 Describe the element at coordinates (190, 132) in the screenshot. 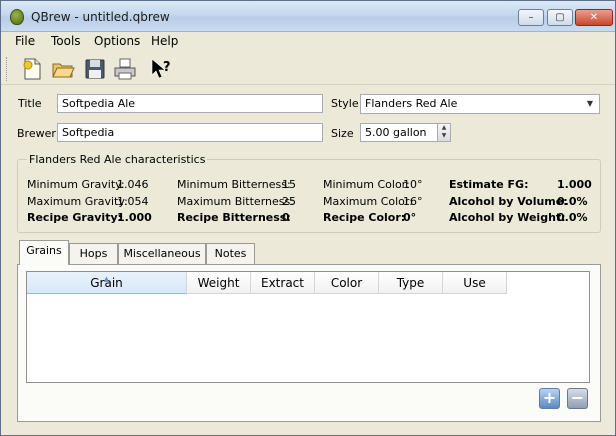

I see `brewer-input: Softpedia` at that location.